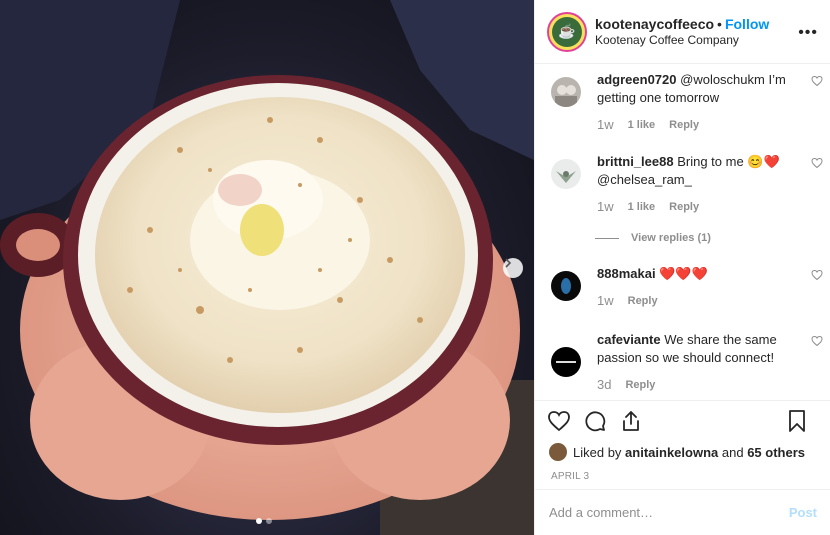 This screenshot has width=830, height=535. What do you see at coordinates (259, 521) in the screenshot?
I see `carousel-dot-active` at bounding box center [259, 521].